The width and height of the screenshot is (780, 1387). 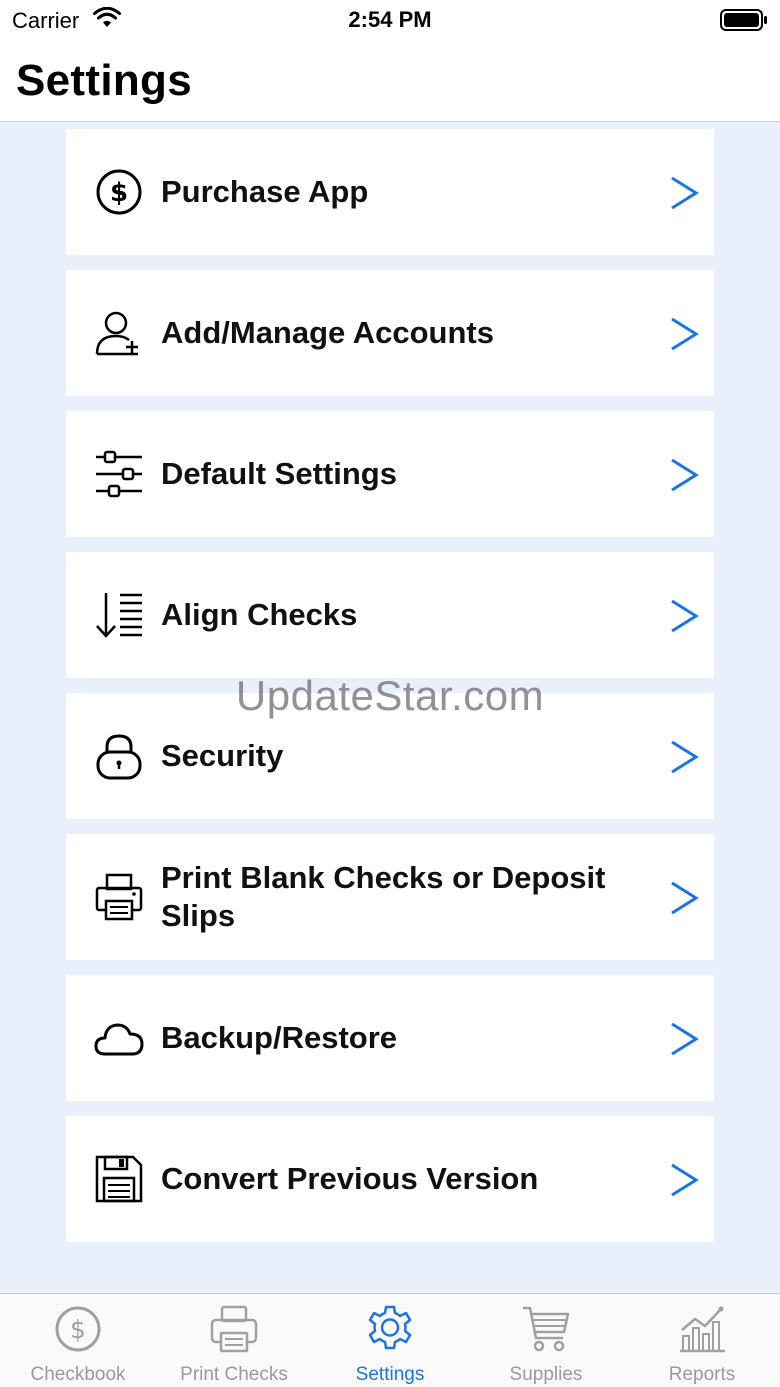 I want to click on tab-label: Print Checks, so click(x=234, y=1374).